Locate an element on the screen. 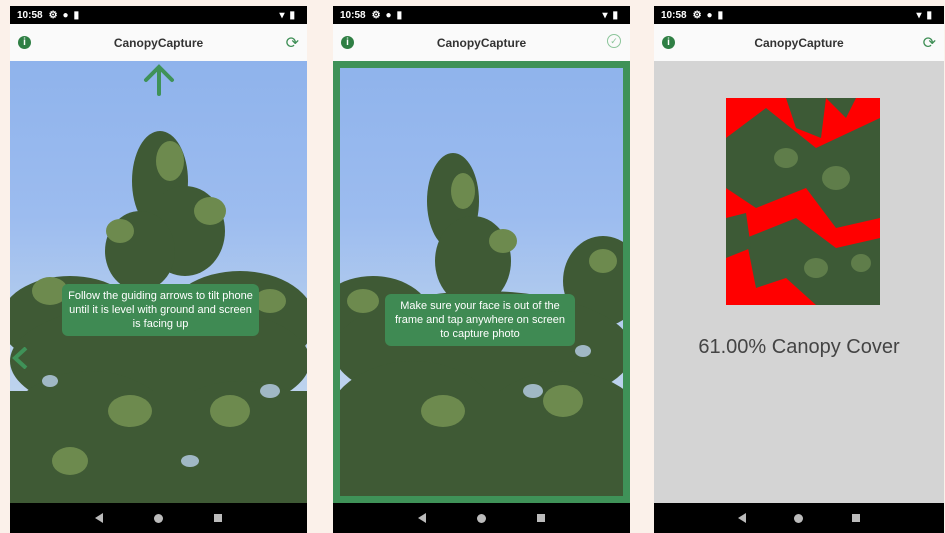 The height and width of the screenshot is (533, 945). check-circle-icon: ✓ is located at coordinates (614, 41).